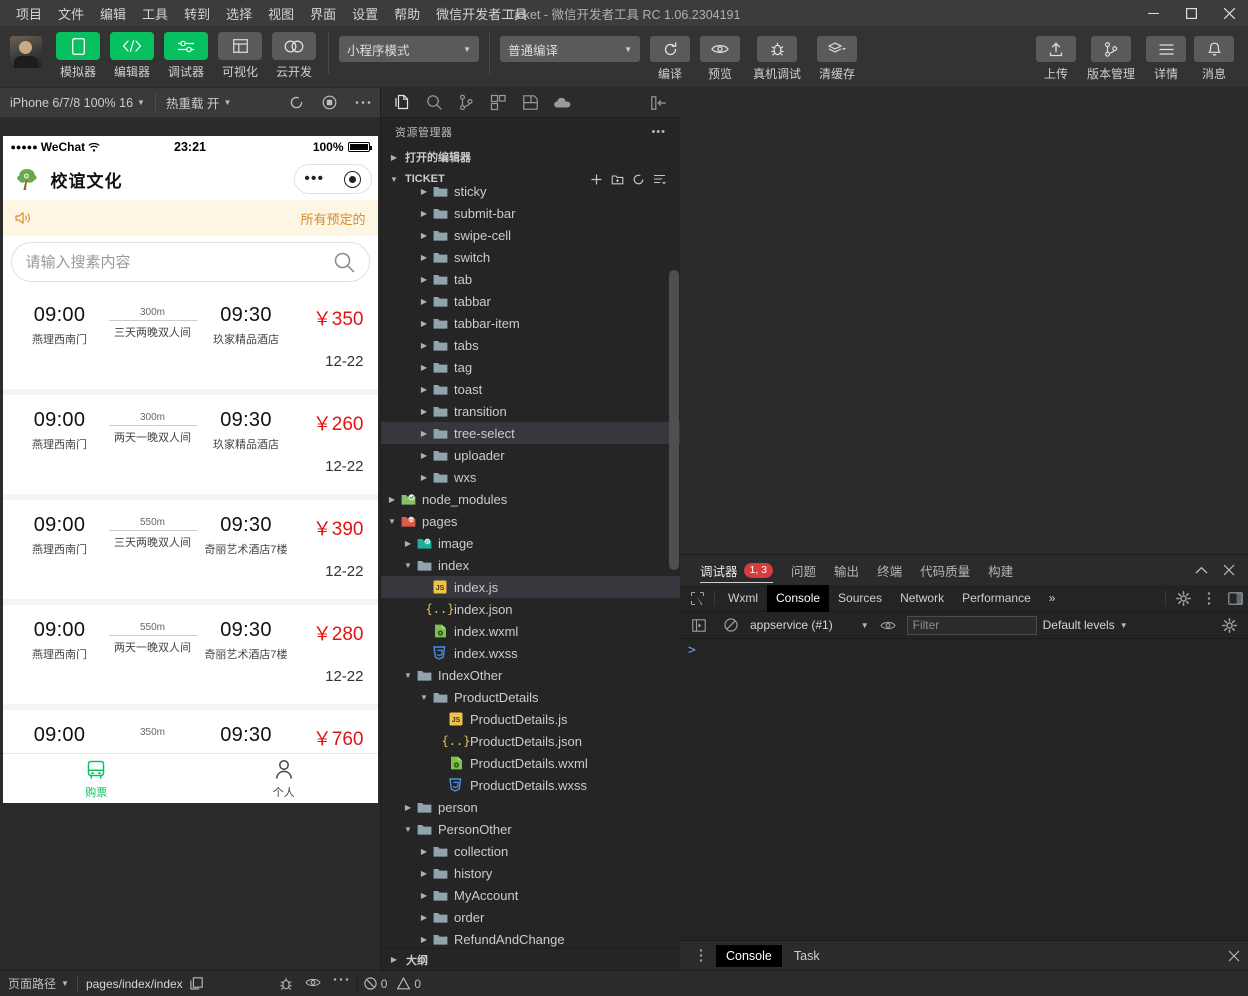 The width and height of the screenshot is (1248, 996). Describe the element at coordinates (196, 983) in the screenshot. I see `copy-icon` at that location.